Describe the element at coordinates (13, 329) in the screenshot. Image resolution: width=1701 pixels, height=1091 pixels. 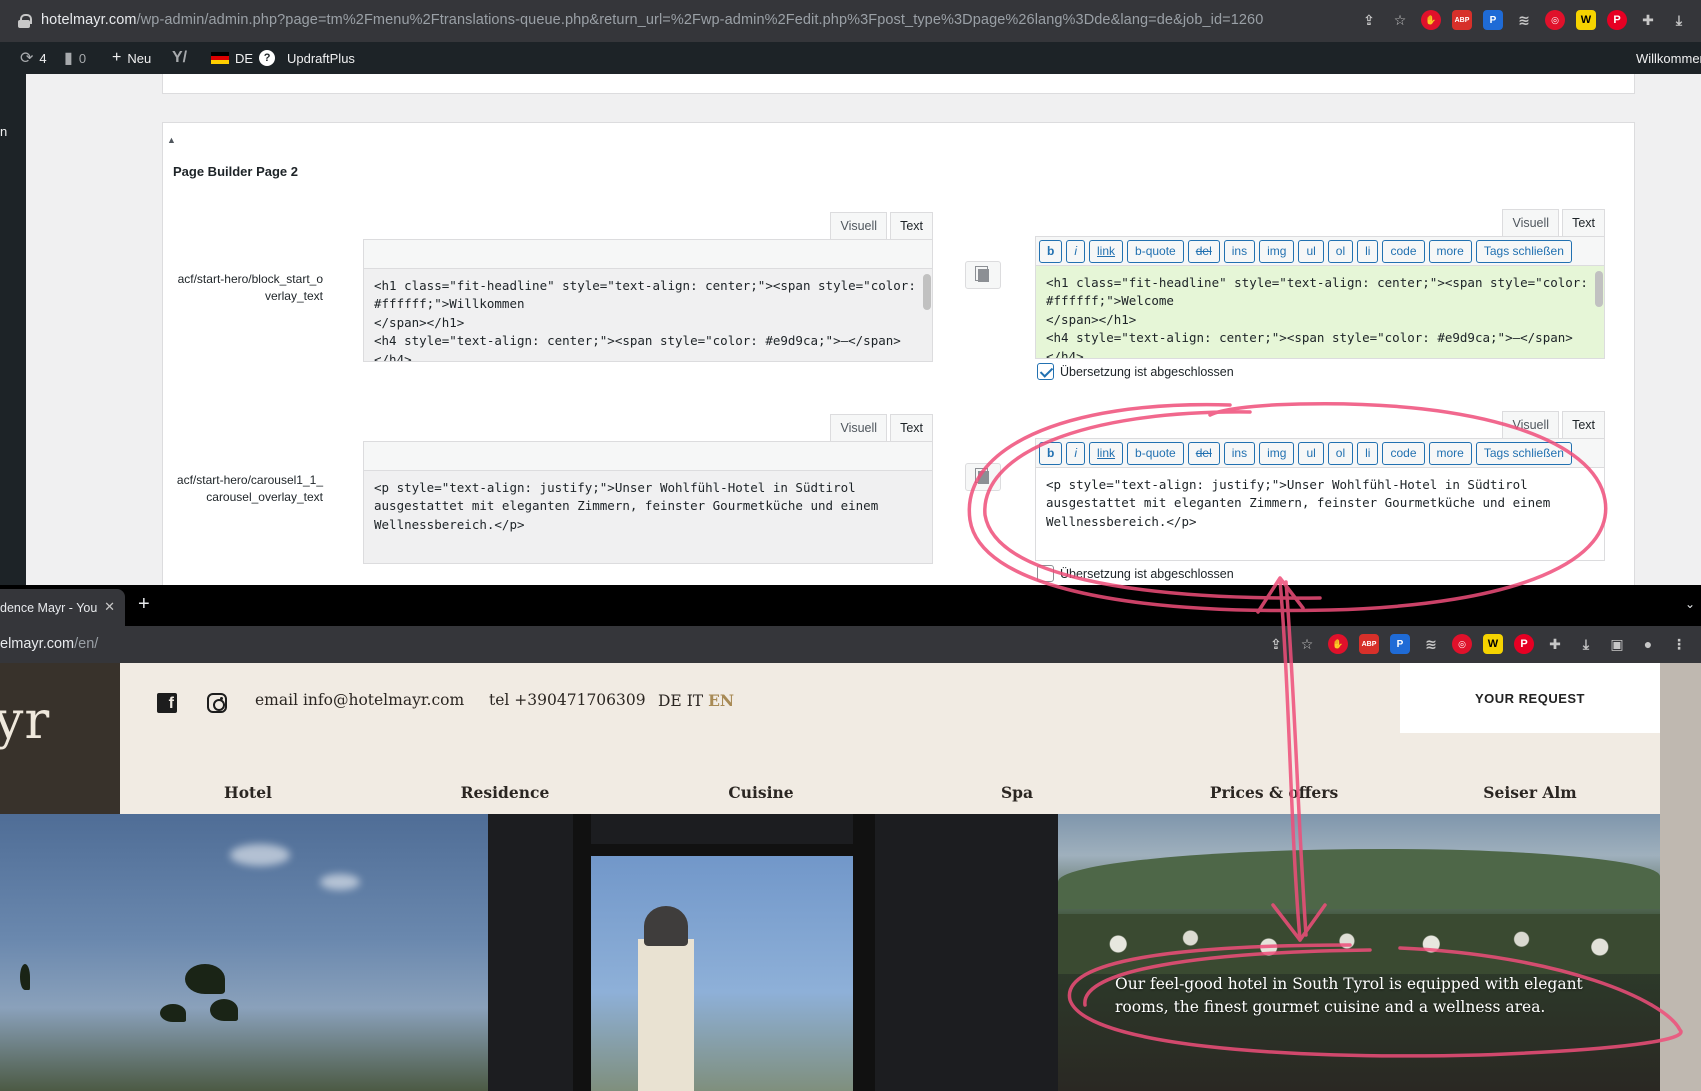
I see `wp-sidebar: n` at that location.